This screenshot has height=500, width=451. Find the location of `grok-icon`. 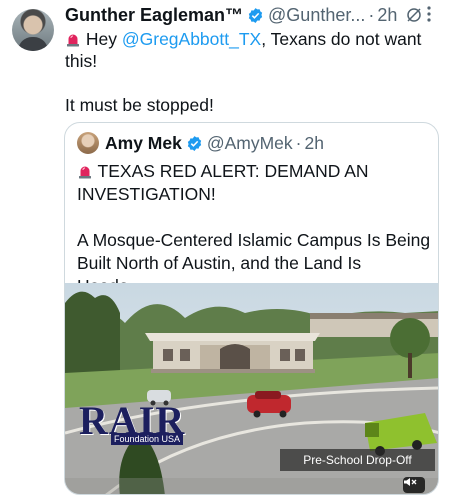

grok-icon is located at coordinates (414, 15).